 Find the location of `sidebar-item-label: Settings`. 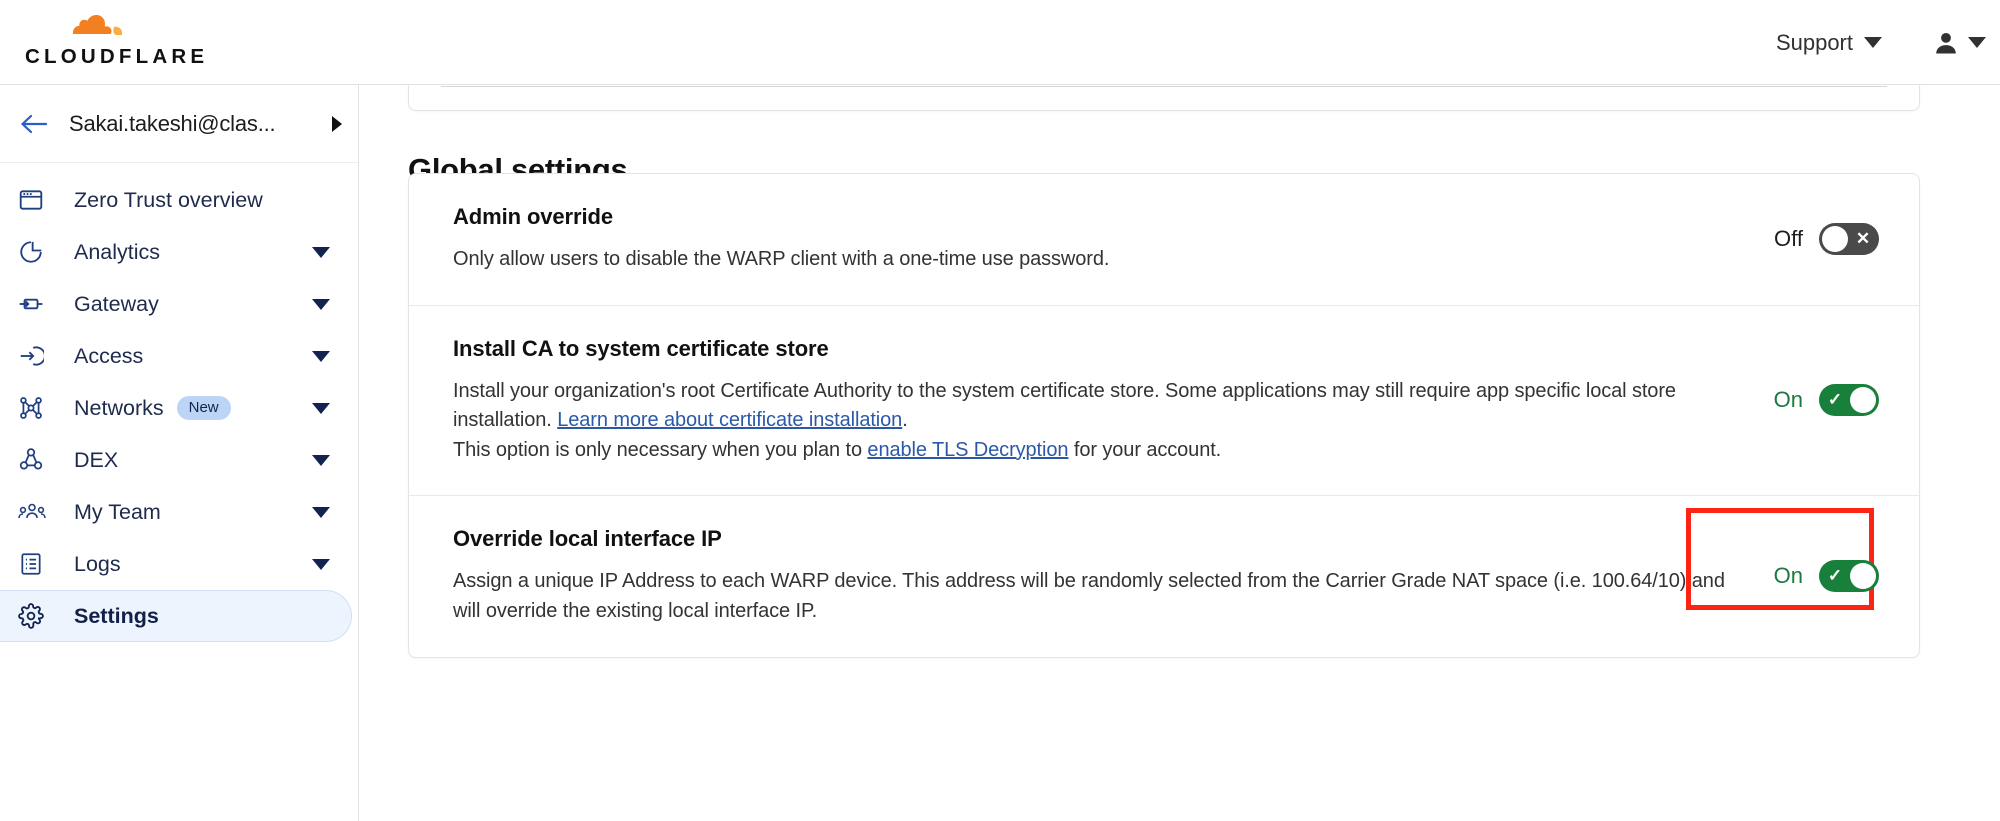

sidebar-item-label: Settings is located at coordinates (116, 615).